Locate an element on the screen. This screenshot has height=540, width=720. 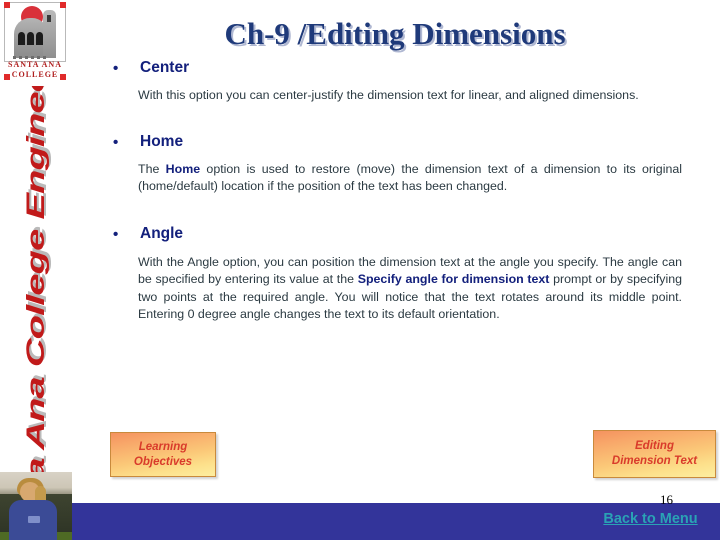
heading-text-center: Center is located at coordinates (165, 67).